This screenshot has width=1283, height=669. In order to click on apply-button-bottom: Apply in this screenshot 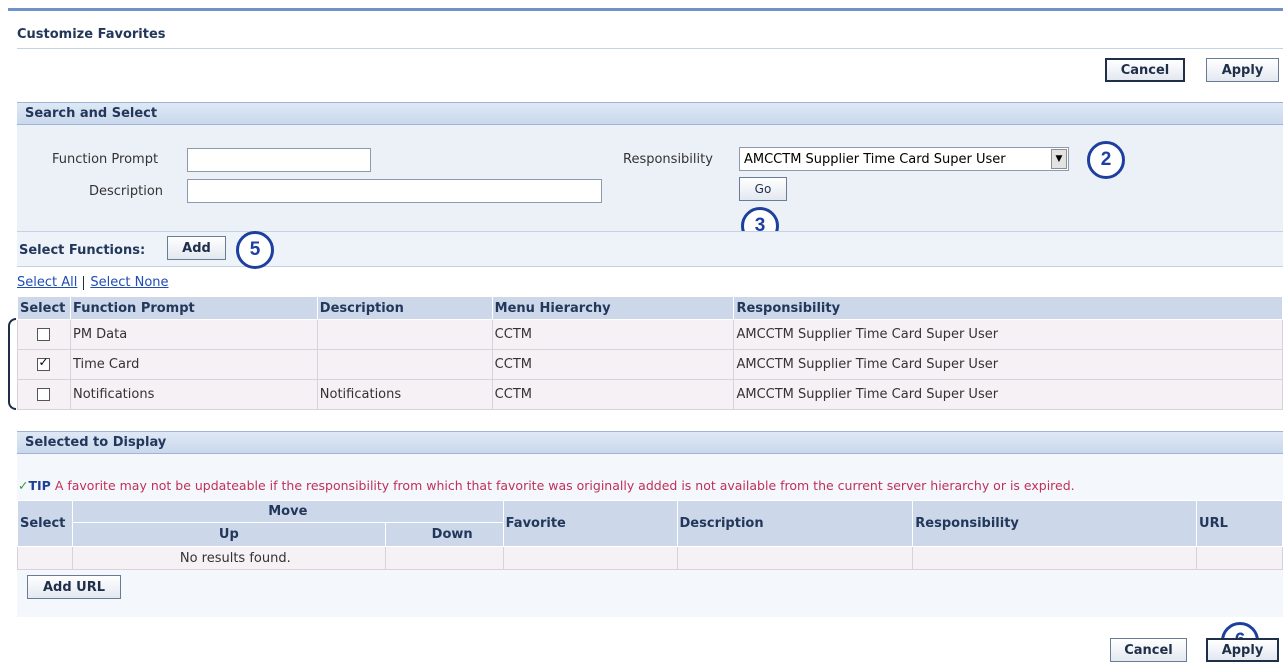, I will do `click(1242, 650)`.